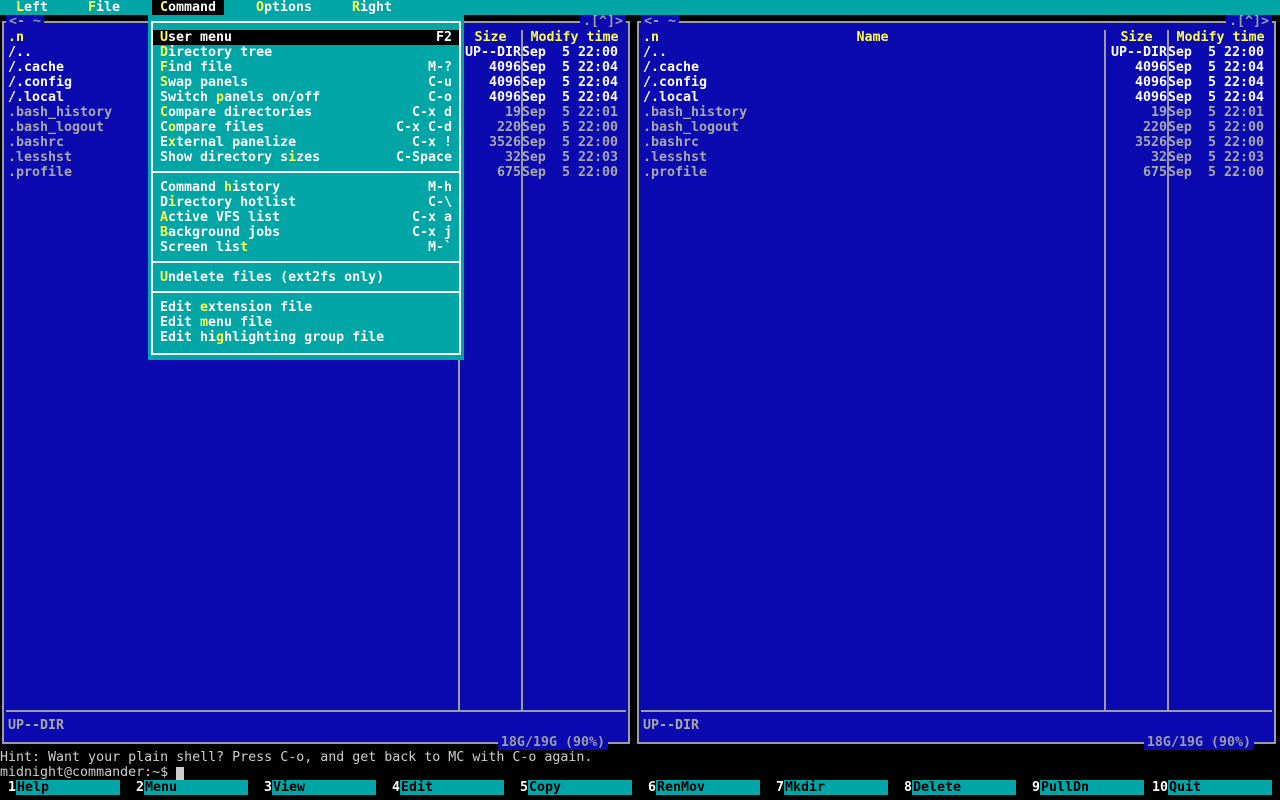  I want to click on menu-item-find-file: Find file M-?, so click(306, 67).